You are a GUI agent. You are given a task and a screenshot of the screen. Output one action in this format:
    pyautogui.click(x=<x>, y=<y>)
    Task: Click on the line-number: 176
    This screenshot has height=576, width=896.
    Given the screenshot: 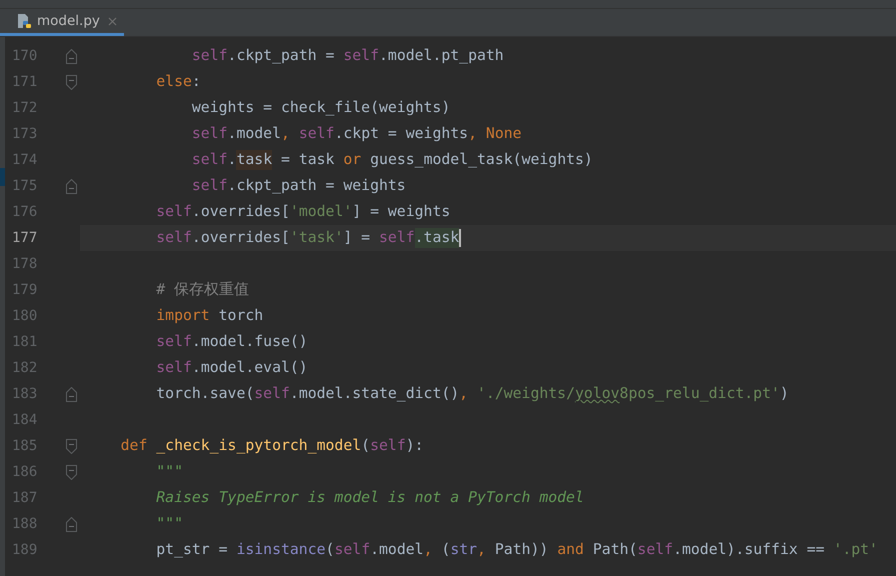 What is the action you would take?
    pyautogui.click(x=24, y=212)
    